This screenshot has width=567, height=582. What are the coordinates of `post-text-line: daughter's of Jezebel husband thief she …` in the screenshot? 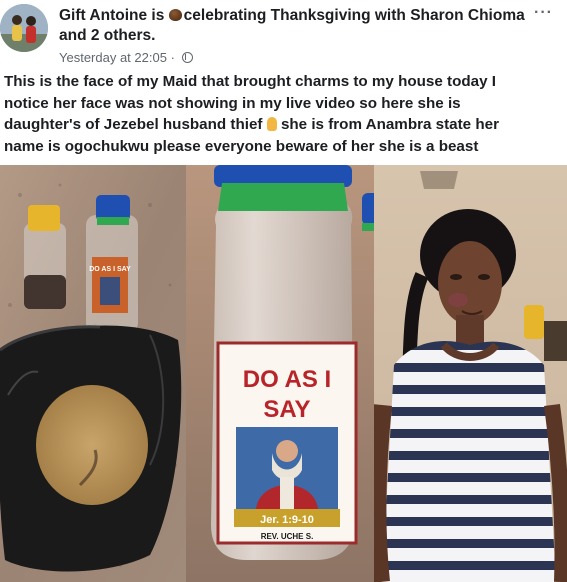 It's located at (284, 125).